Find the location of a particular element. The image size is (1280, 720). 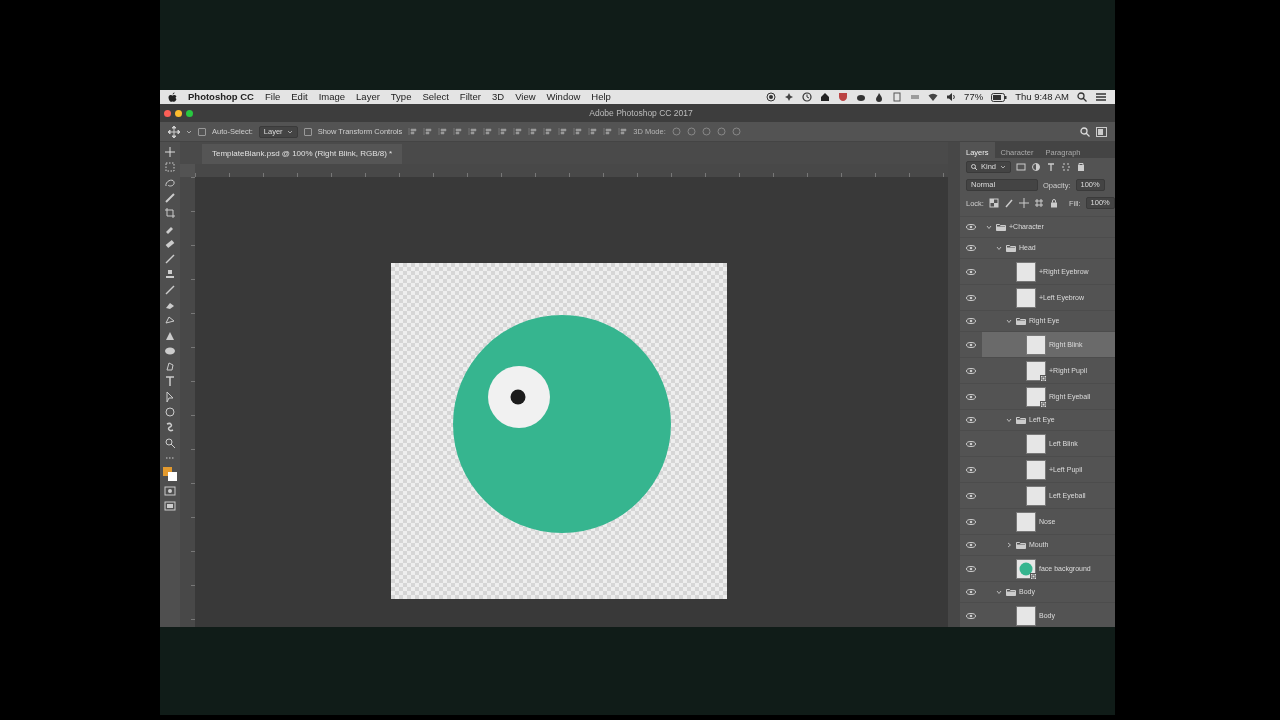

clock-icon is located at coordinates (807, 97).